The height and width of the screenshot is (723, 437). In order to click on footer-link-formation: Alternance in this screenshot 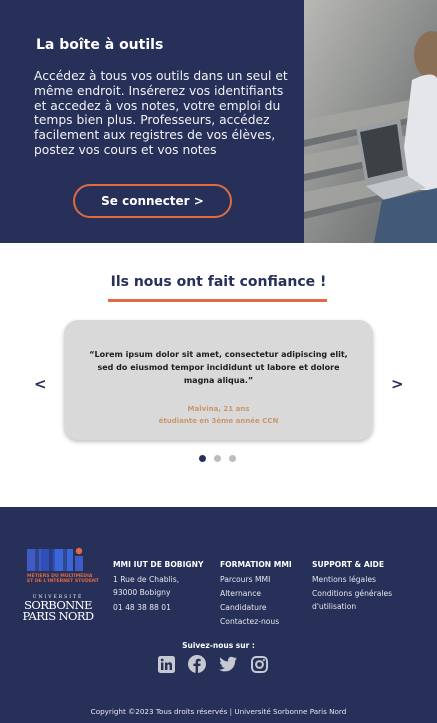, I will do `click(260, 594)`.